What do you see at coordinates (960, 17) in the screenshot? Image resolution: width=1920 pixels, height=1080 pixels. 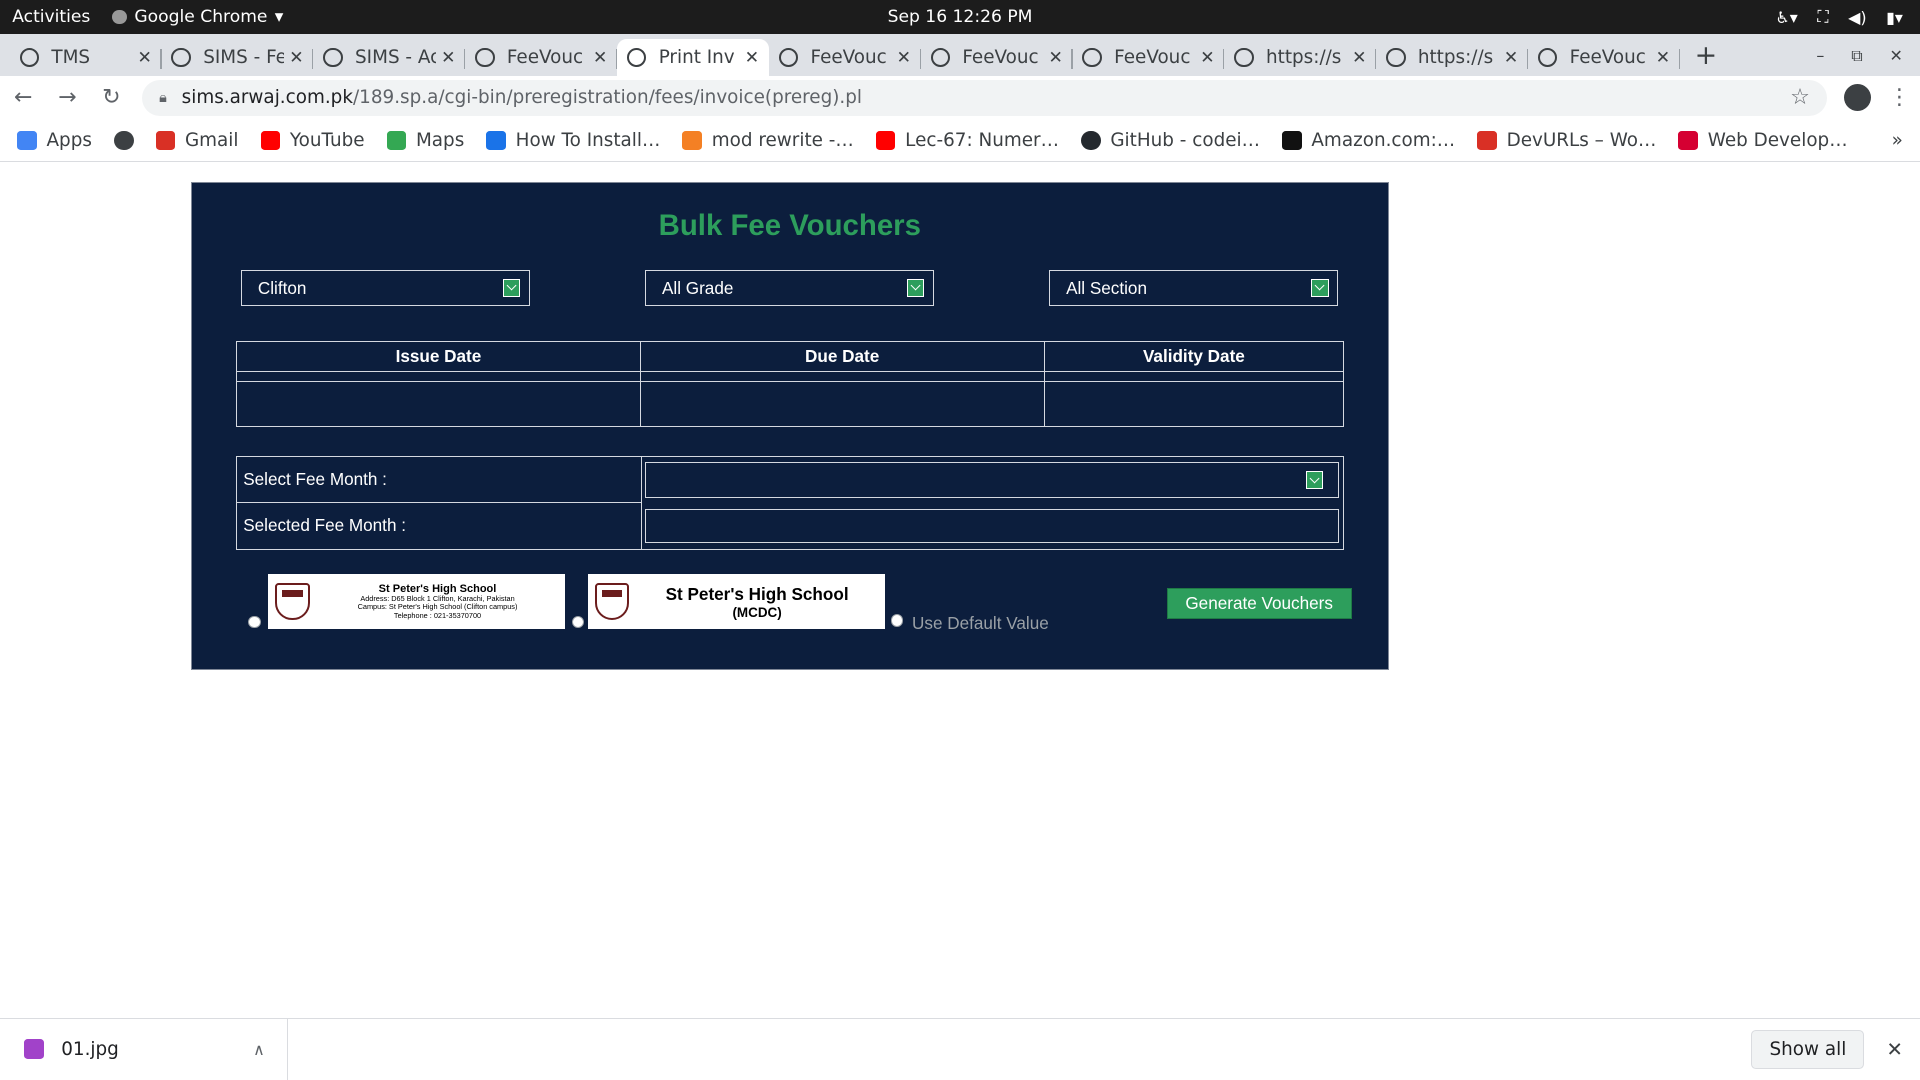 I see `clock: Sep 16 12:26 PM` at bounding box center [960, 17].